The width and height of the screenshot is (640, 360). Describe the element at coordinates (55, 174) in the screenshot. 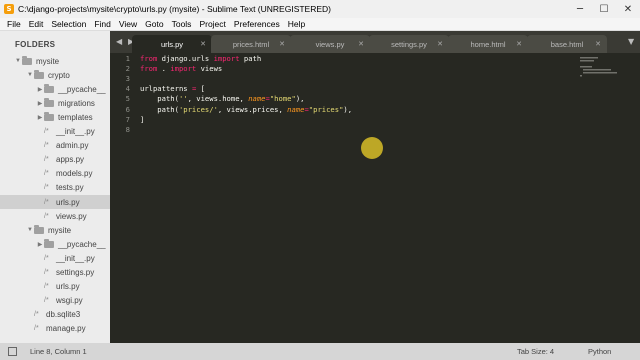

I see `sidebar-file-models-py: /* models.py` at that location.